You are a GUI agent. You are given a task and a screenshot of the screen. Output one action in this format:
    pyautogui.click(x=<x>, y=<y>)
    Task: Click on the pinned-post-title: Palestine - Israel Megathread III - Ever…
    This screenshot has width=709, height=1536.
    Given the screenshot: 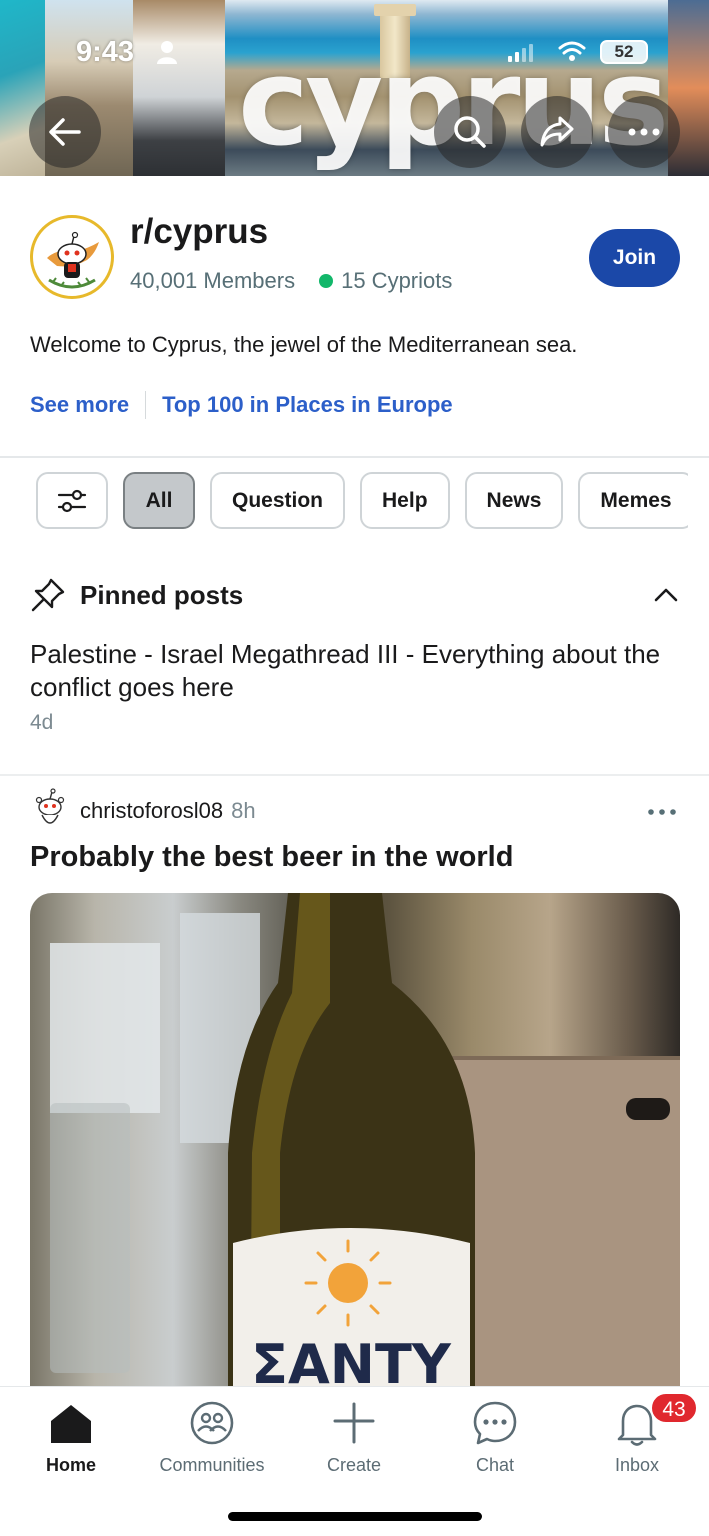 What is the action you would take?
    pyautogui.click(x=355, y=671)
    